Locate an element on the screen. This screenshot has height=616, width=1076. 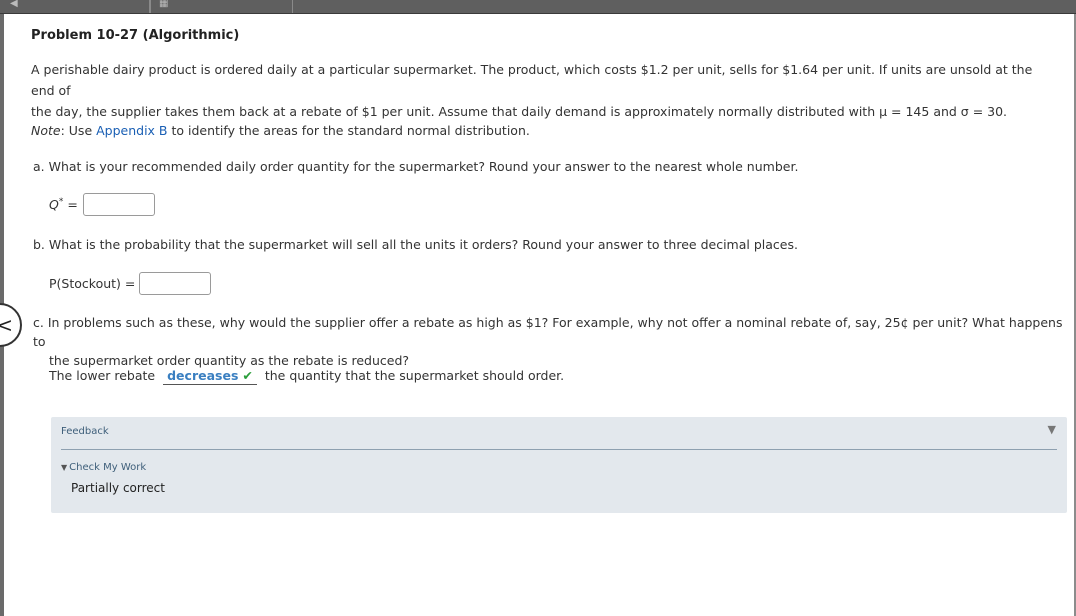
check-my-work-label: Check My Work is located at coordinates (108, 467).